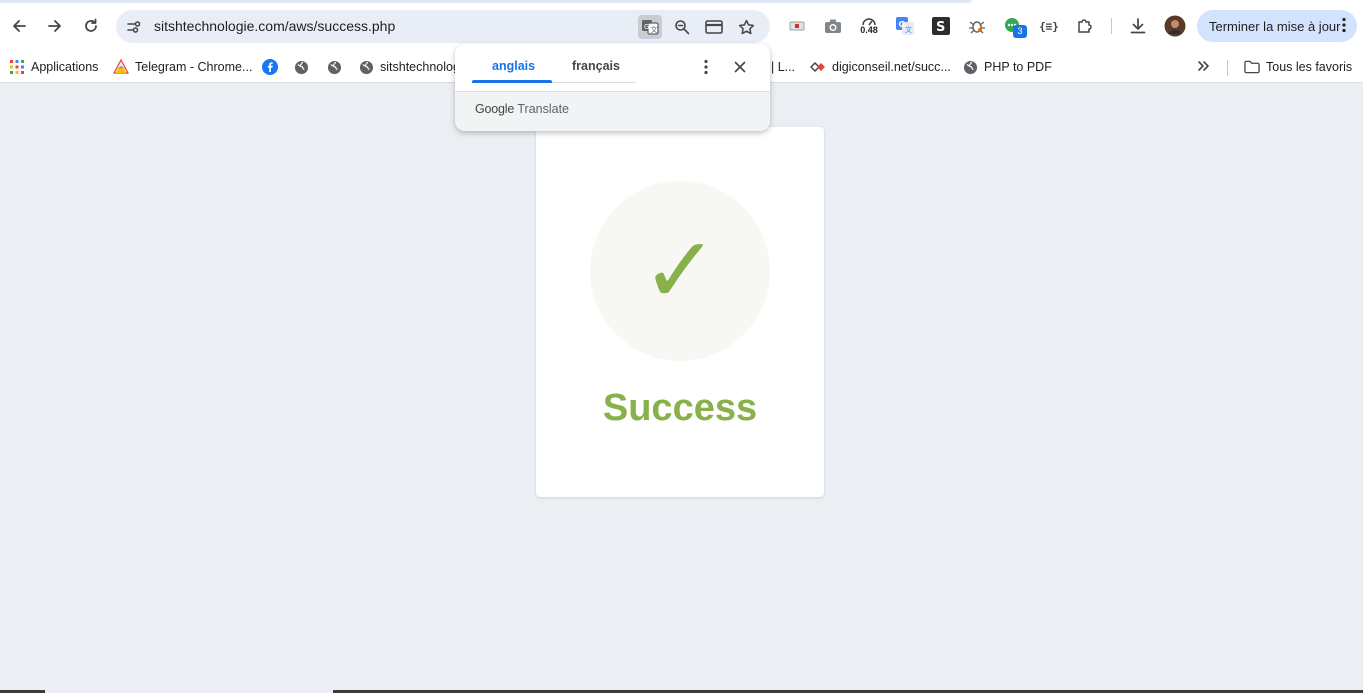 This screenshot has width=1363, height=693. What do you see at coordinates (797, 26) in the screenshot?
I see `extension-tab-icon` at bounding box center [797, 26].